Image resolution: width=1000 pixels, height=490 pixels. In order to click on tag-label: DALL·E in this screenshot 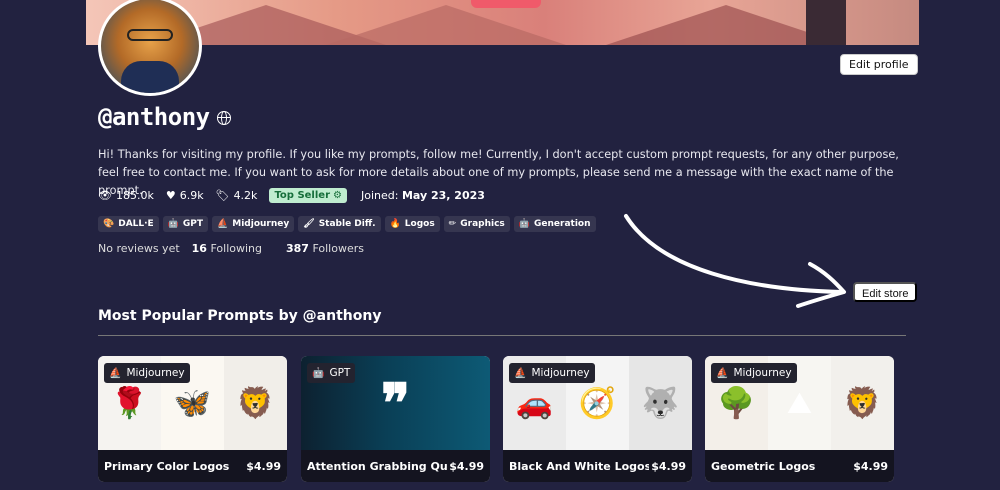, I will do `click(136, 224)`.